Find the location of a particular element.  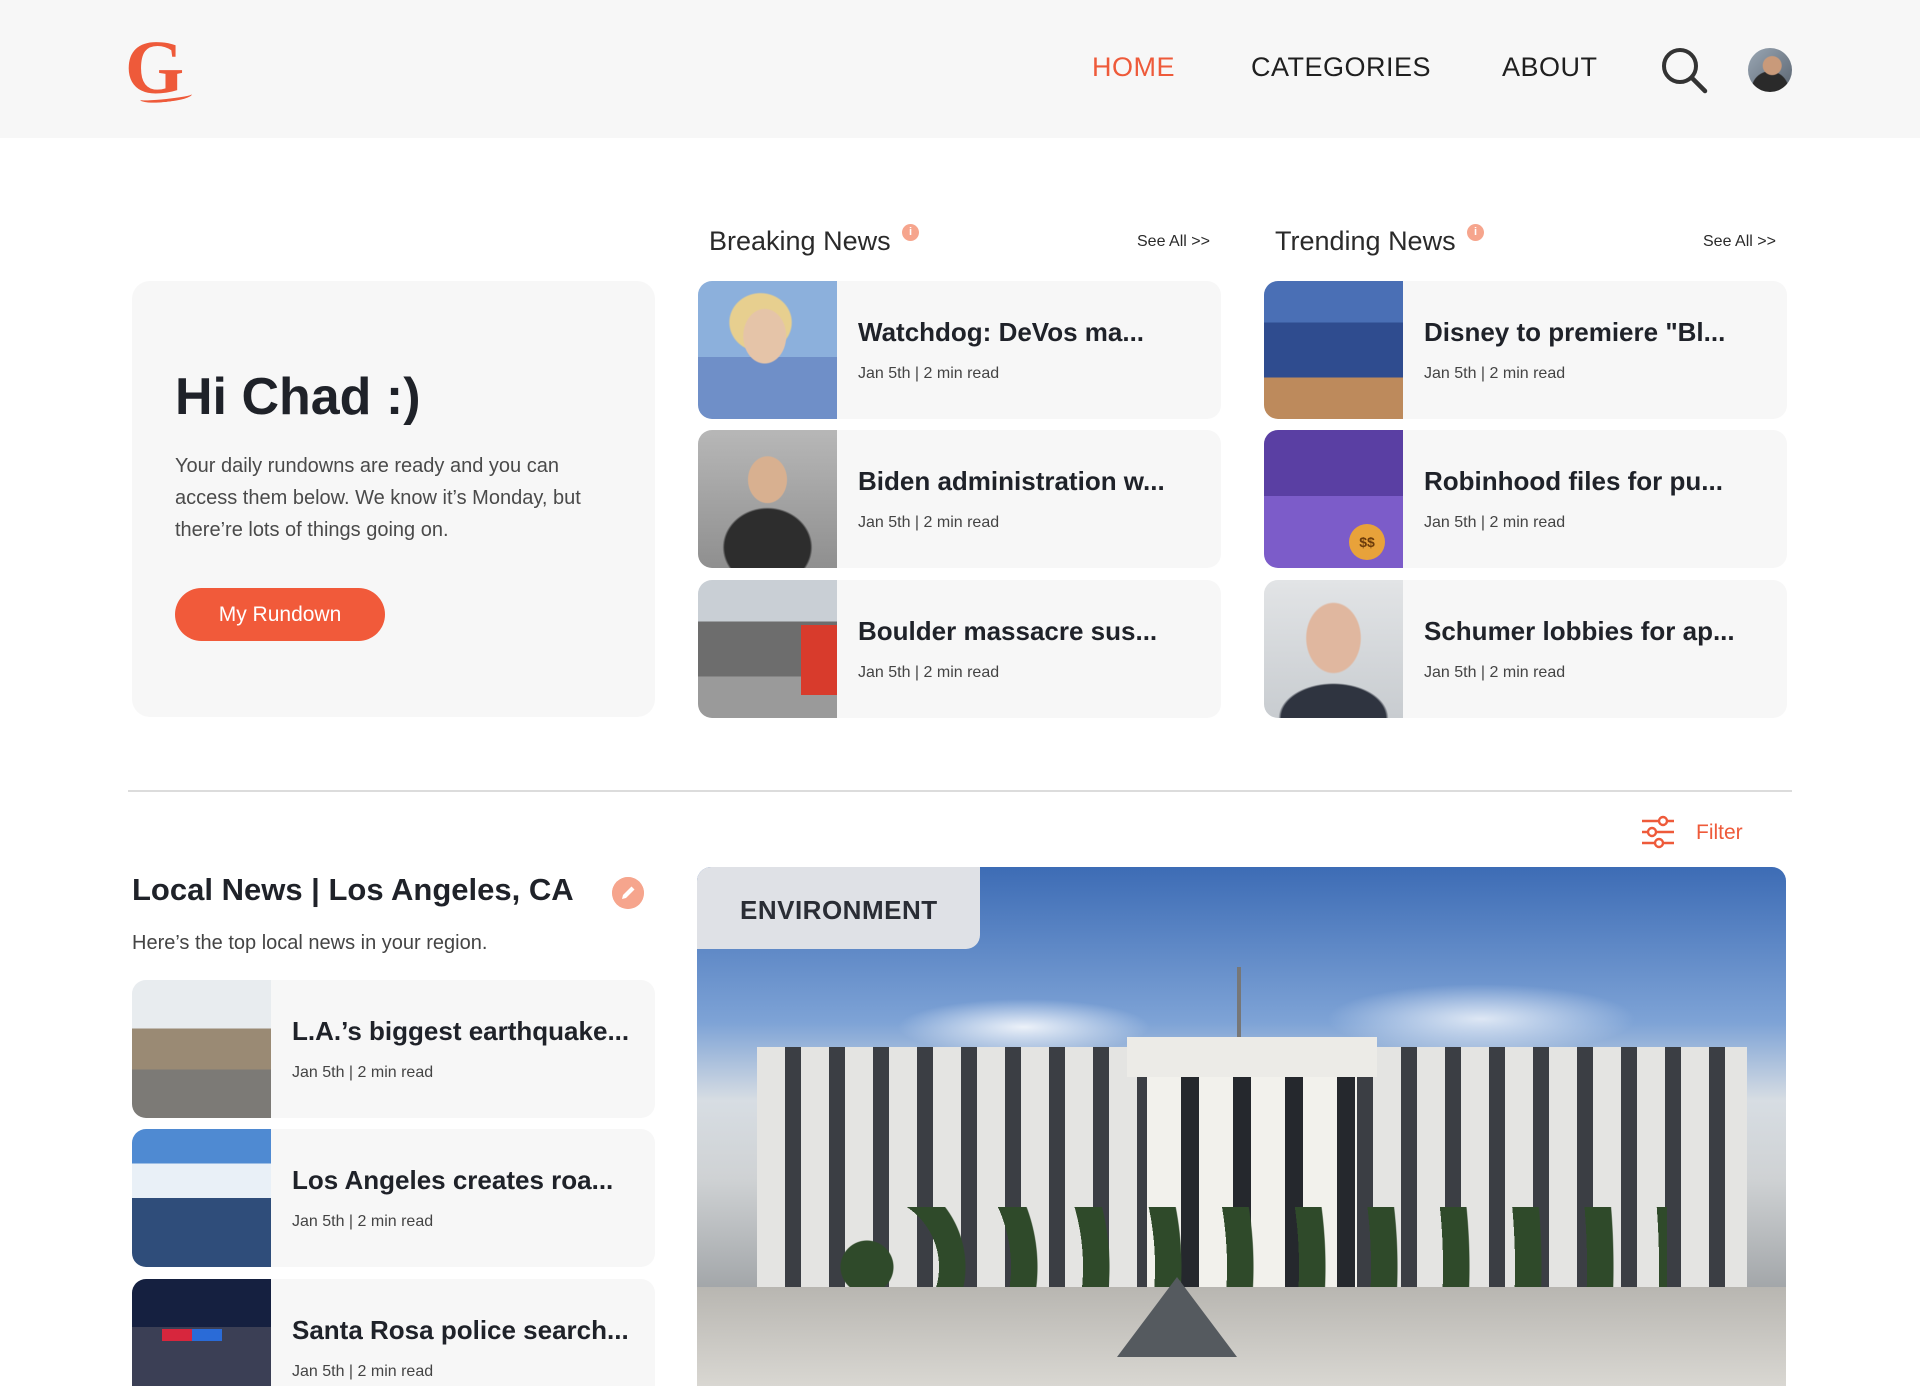

breaking-see-all-link: See All >> is located at coordinates (1173, 242).